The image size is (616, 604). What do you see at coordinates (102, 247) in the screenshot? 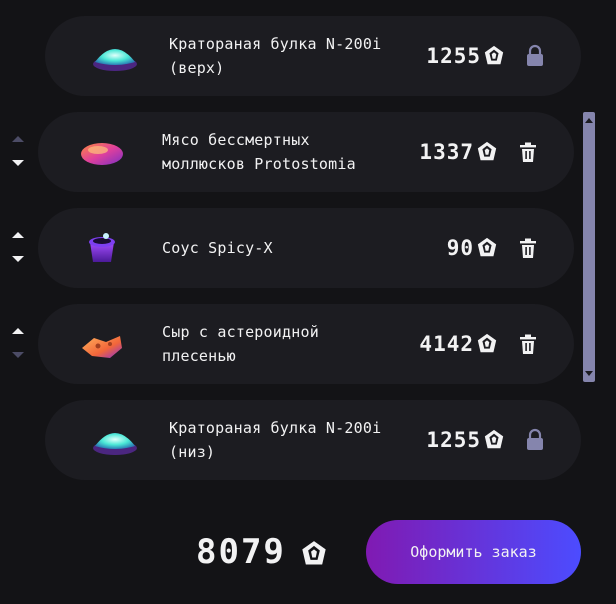
I see `sauce-image` at bounding box center [102, 247].